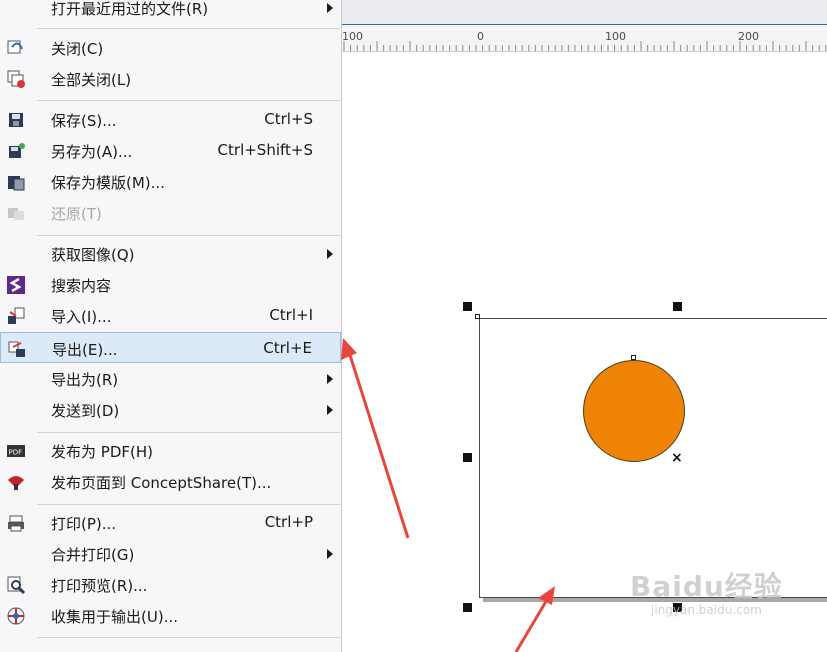 The height and width of the screenshot is (652, 827). I want to click on save-as-icon, so click(16, 151).